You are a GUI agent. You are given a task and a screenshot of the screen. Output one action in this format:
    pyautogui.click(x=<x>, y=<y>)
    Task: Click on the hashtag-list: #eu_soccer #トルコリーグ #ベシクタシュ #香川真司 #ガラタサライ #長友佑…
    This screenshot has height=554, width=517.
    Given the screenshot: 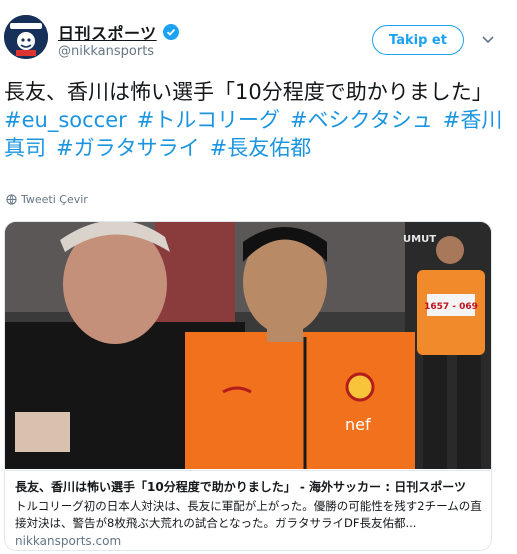 What is the action you would take?
    pyautogui.click(x=254, y=134)
    